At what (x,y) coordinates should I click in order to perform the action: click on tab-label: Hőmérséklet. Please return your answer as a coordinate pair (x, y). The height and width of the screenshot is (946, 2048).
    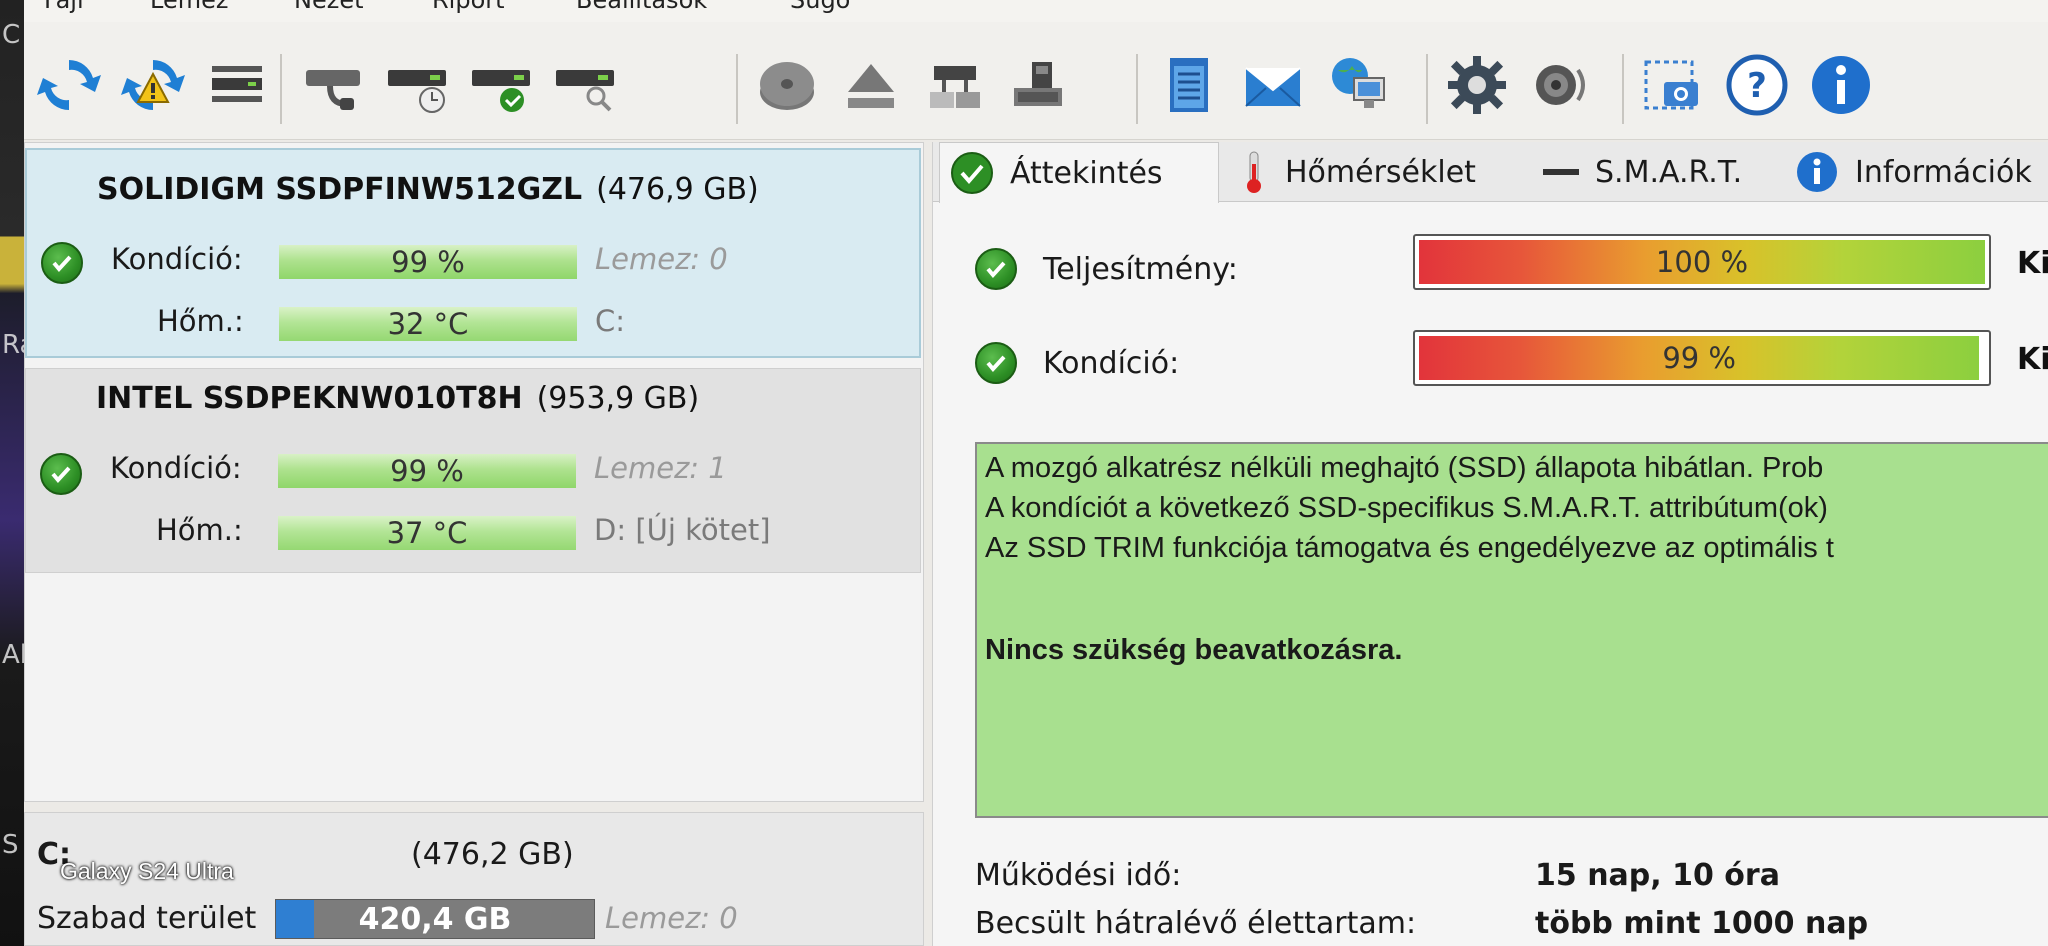
    Looking at the image, I should click on (1380, 172).